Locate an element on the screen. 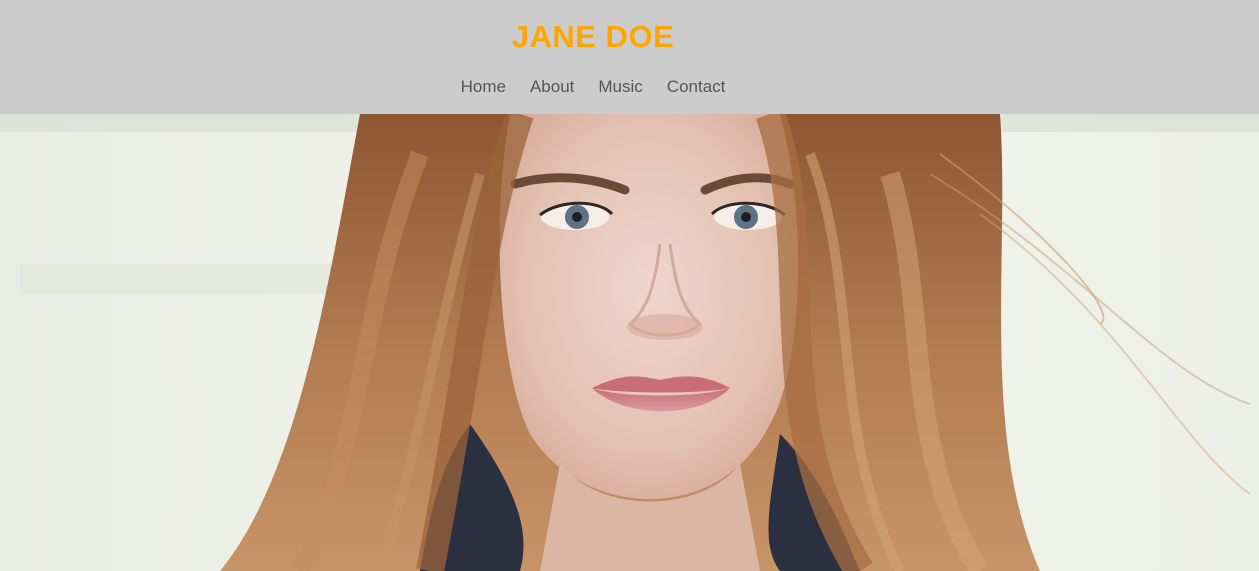  nav-link-contact: Contact is located at coordinates (696, 87).